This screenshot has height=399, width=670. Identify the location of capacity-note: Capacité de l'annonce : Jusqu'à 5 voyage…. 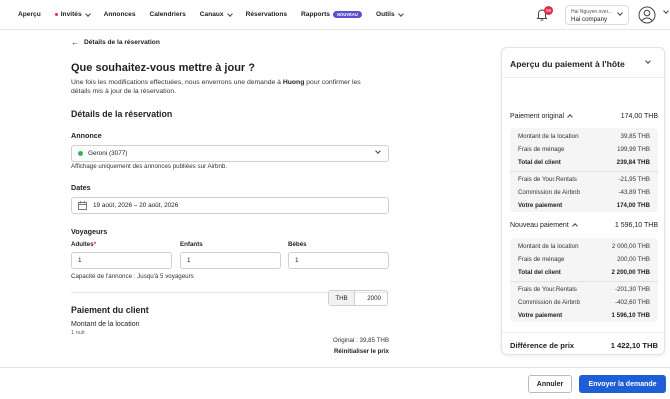
(132, 276).